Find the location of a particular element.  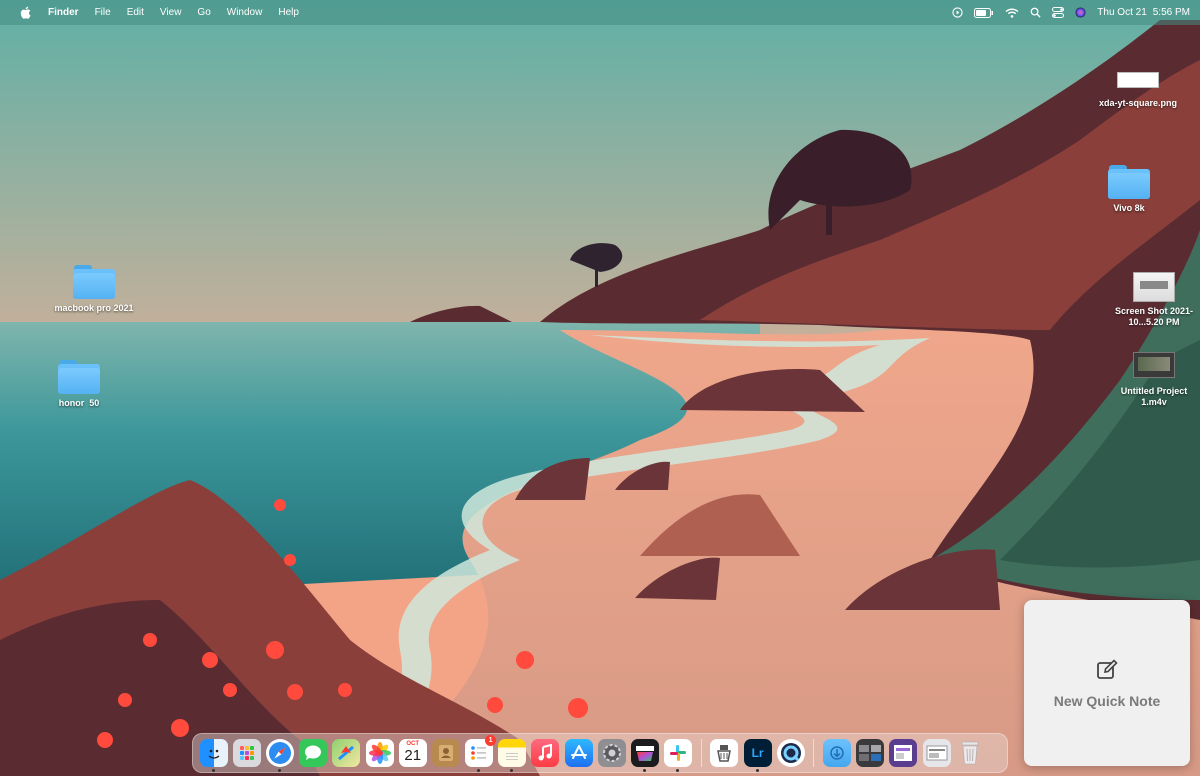

clock-date: Thu Oct 21 is located at coordinates (1122, 12).